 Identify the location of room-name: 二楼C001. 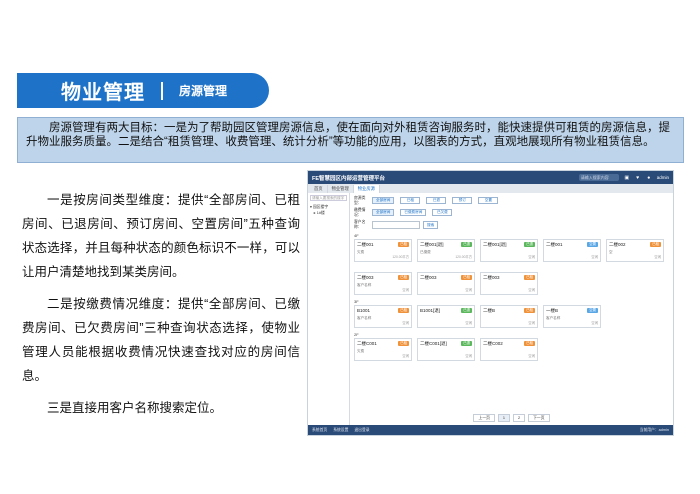
(367, 343).